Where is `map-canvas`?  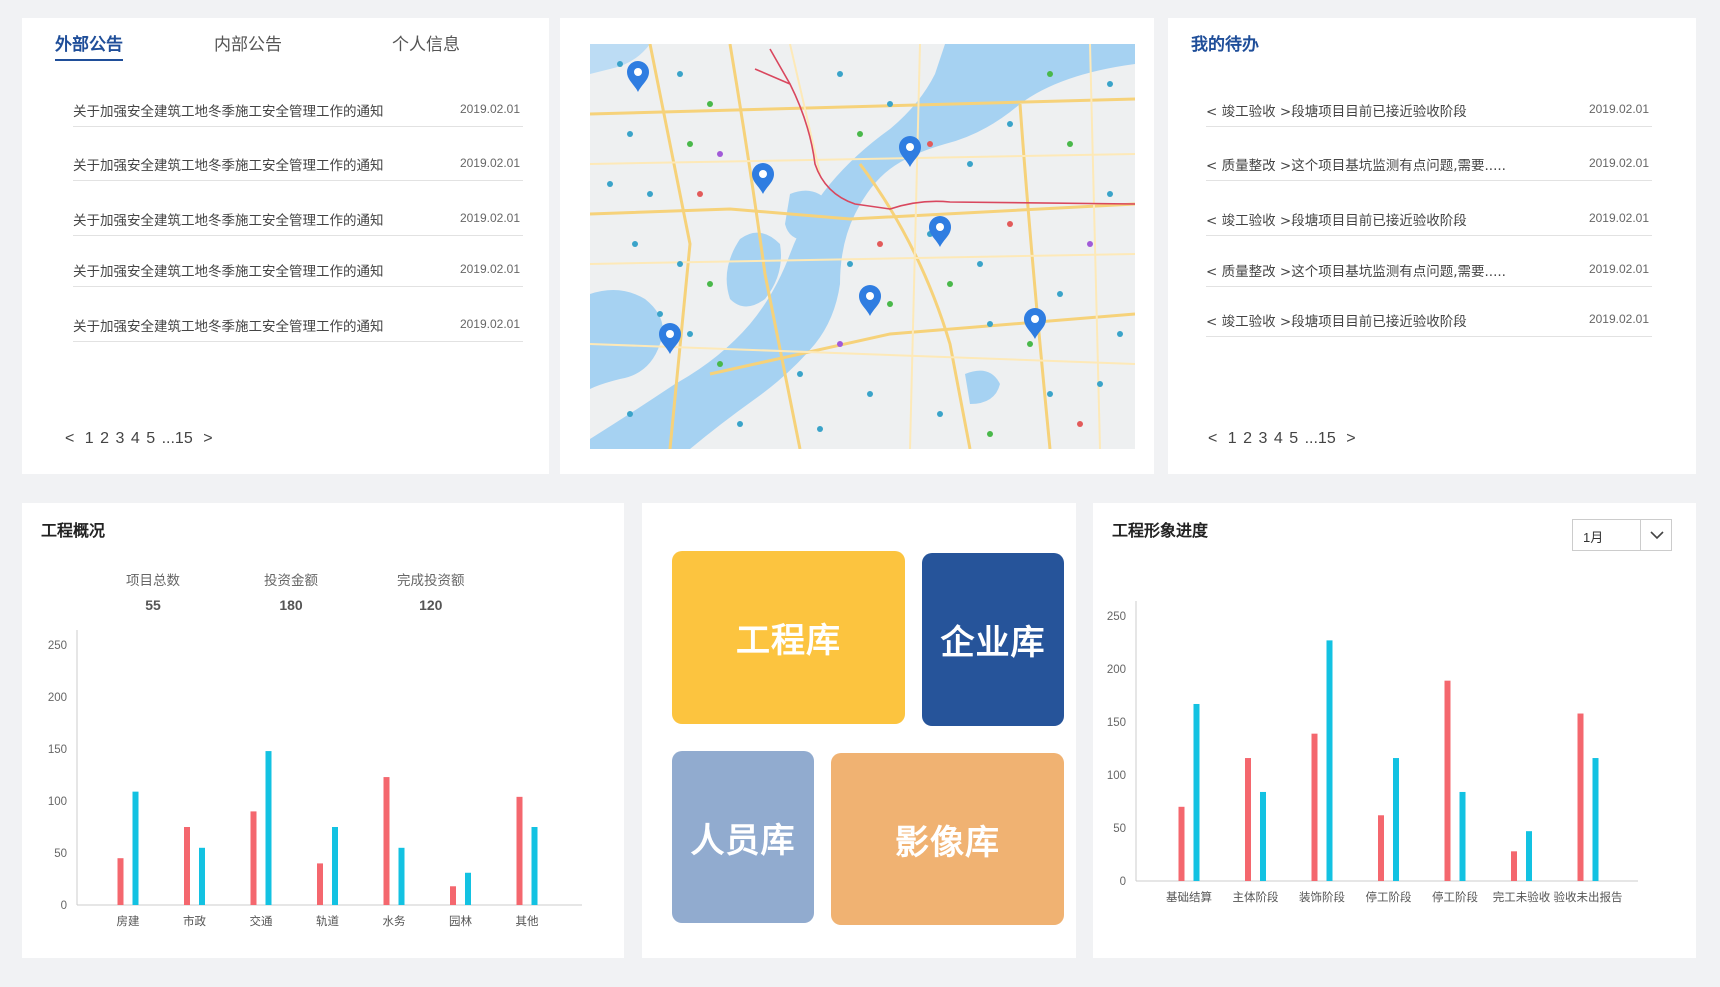 map-canvas is located at coordinates (862, 246).